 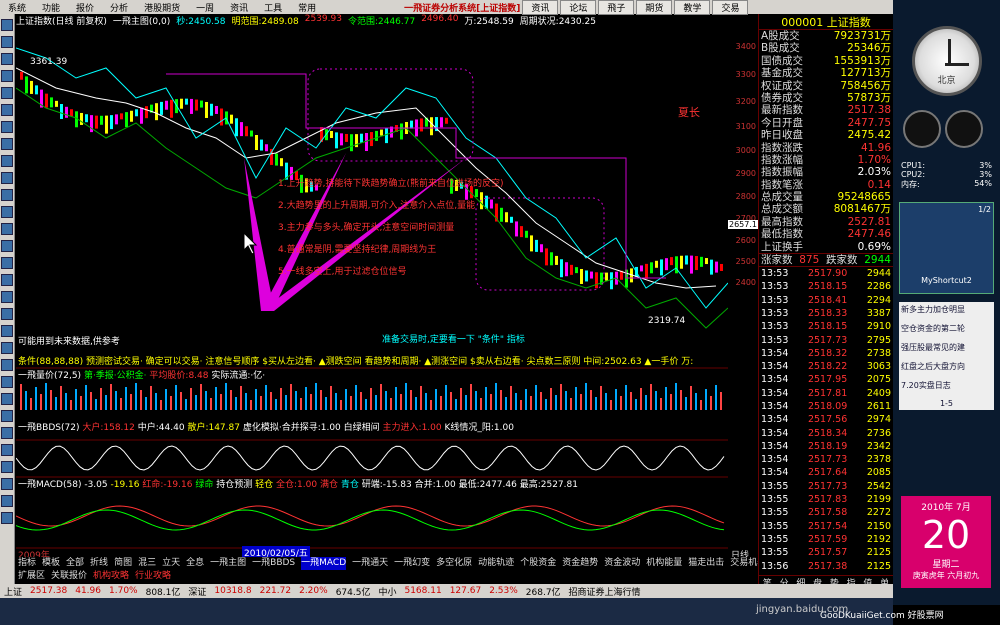 I want to click on menu-item-yifei: 一周, so click(x=205, y=7).